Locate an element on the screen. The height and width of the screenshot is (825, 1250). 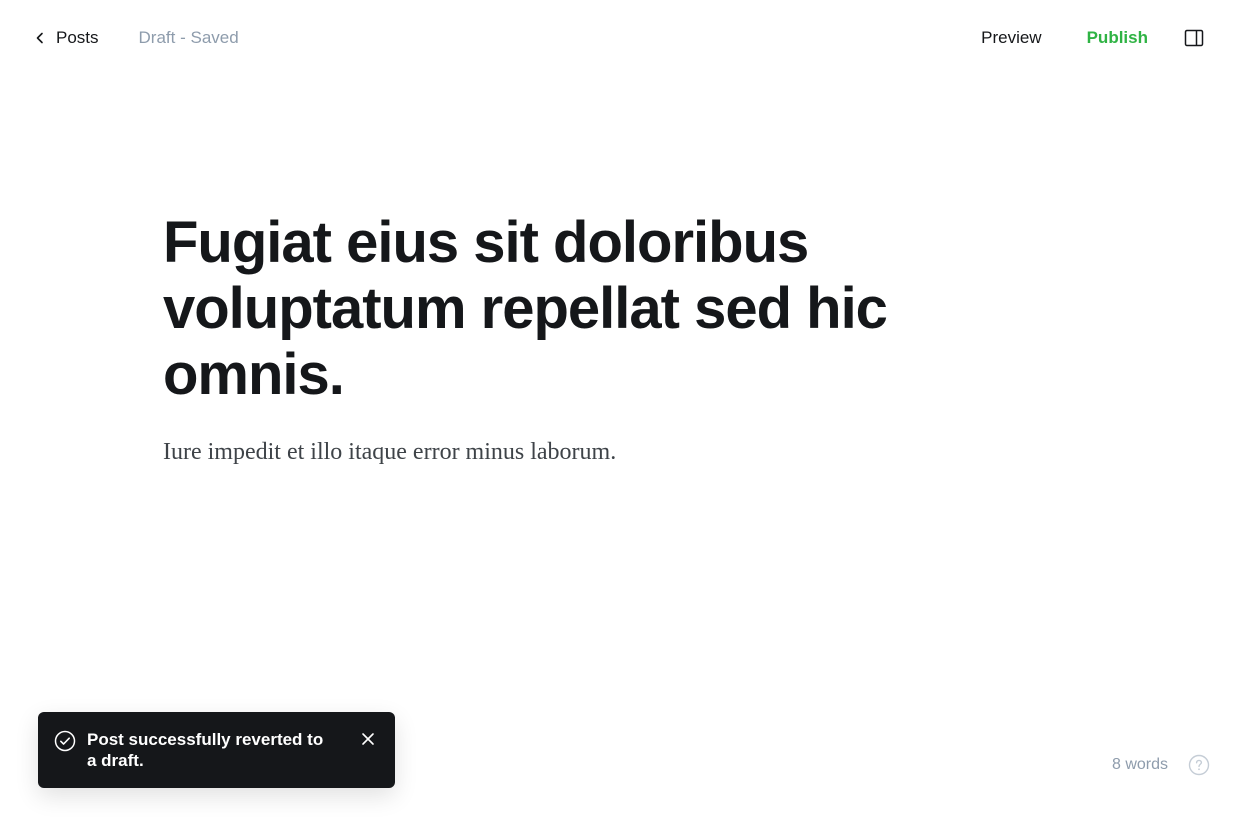
header-actions: Preview Publish is located at coordinates (1092, 38).